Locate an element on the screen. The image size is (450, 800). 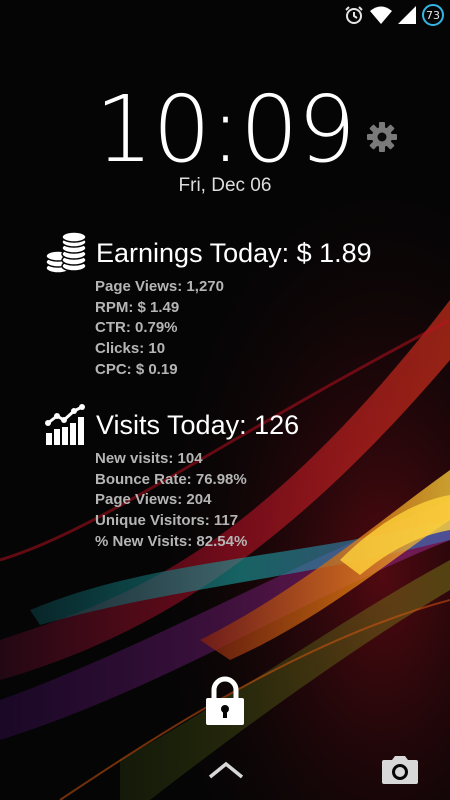
visits-title: Visits Today: 126 is located at coordinates (197, 425).